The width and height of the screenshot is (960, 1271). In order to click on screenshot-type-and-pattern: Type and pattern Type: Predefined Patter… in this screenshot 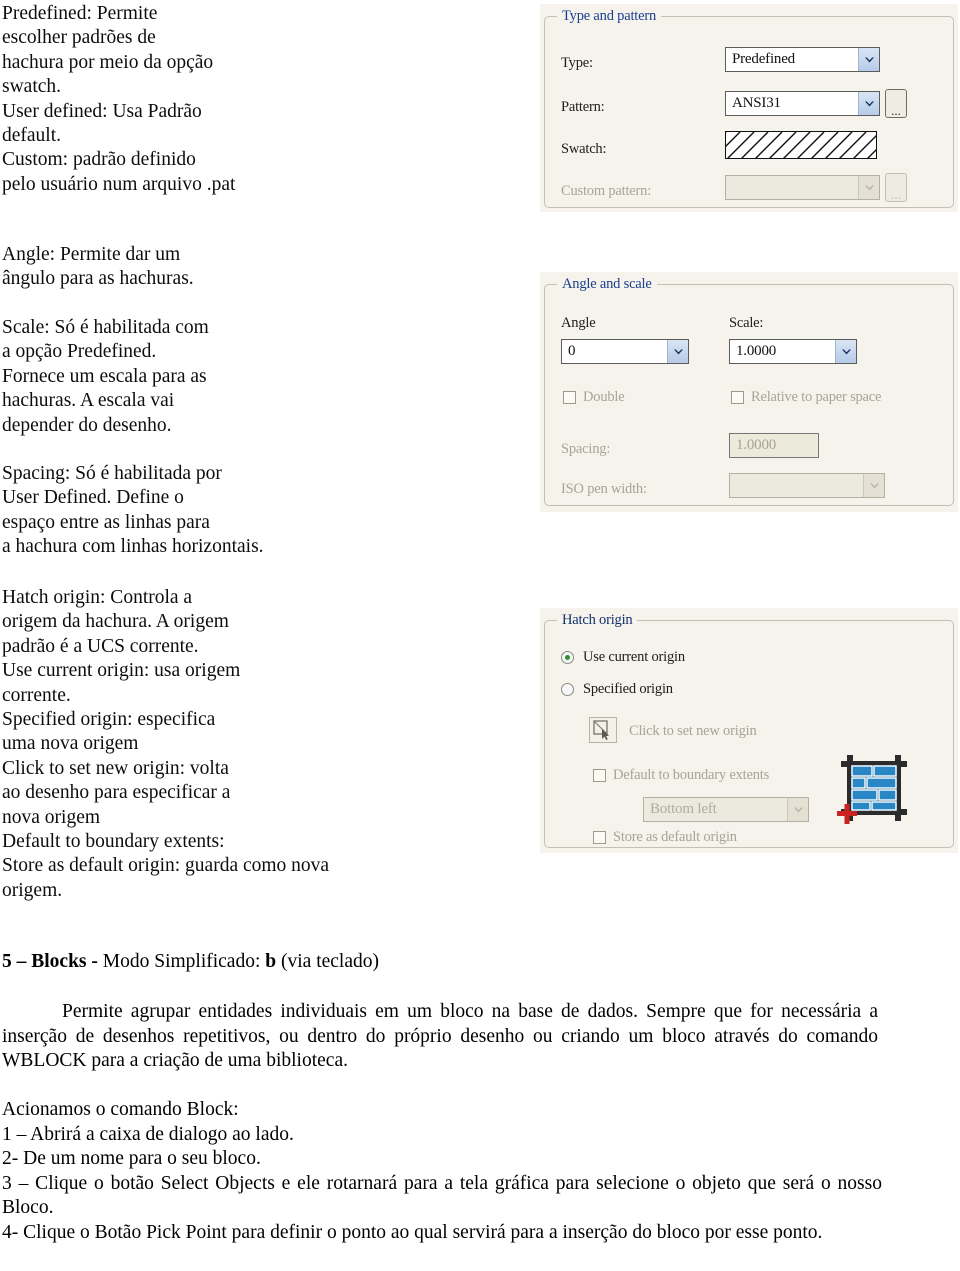, I will do `click(749, 108)`.